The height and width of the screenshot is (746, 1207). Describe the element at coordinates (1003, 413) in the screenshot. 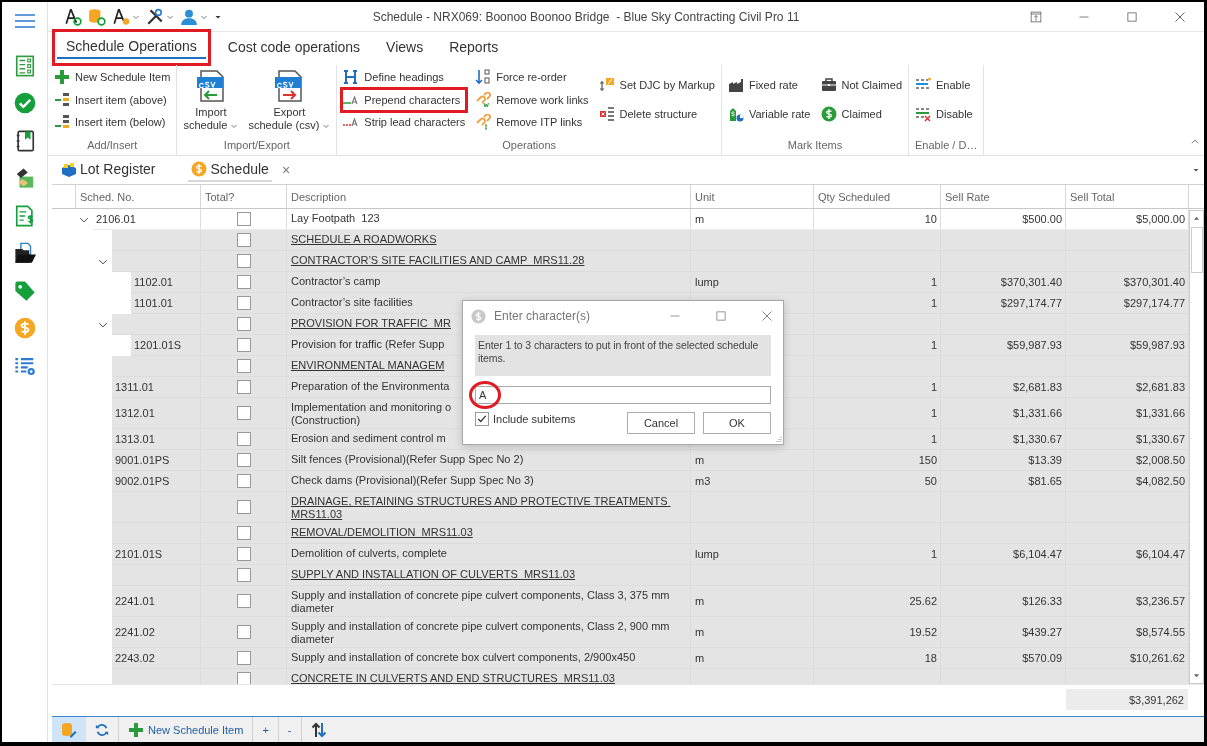

I see `table-cell: $1,331.66` at that location.